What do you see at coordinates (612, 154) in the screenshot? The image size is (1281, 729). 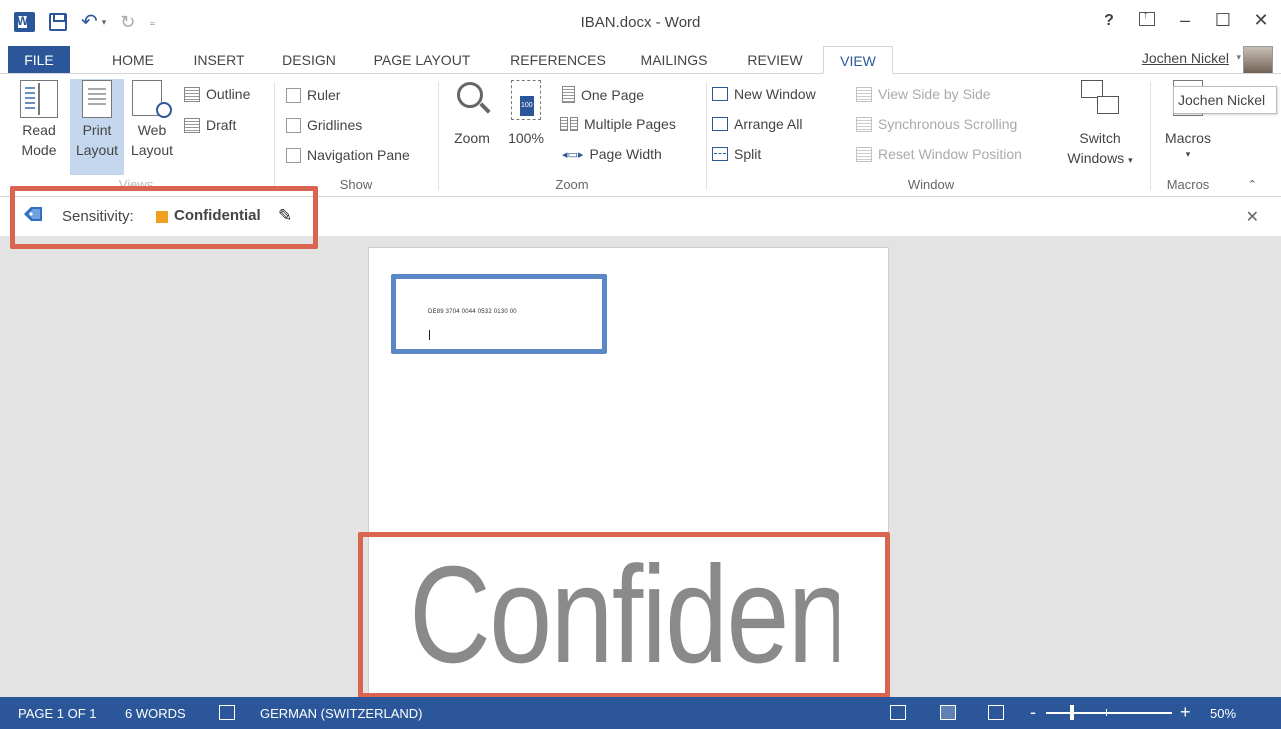 I see `page-width-button: ◂▭▸ Page Width` at bounding box center [612, 154].